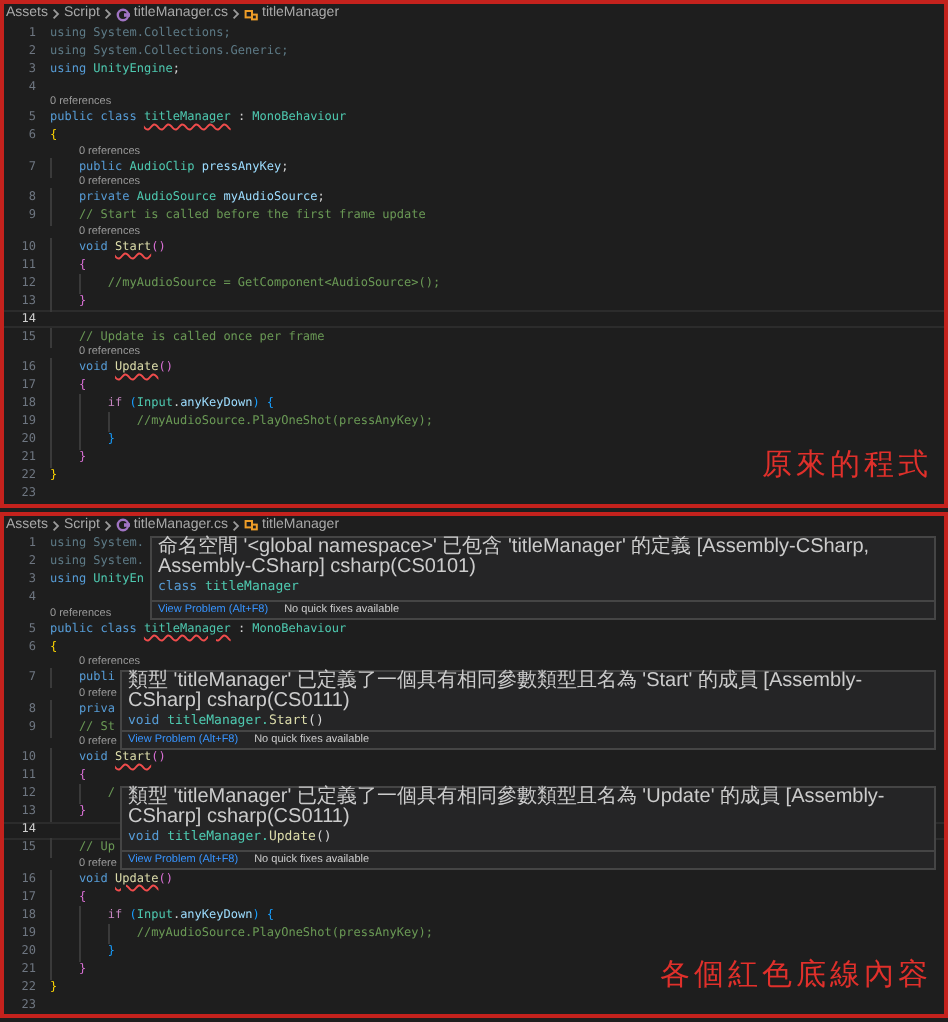 The image size is (948, 1022). Describe the element at coordinates (496, 691) in the screenshot. I see `hover-message: 類型 'titleManager' 已定義了一個具有相同參數類型且名為 'Start' 的成員 [Assembly-CSharp] csharp(CS0111)` at that location.